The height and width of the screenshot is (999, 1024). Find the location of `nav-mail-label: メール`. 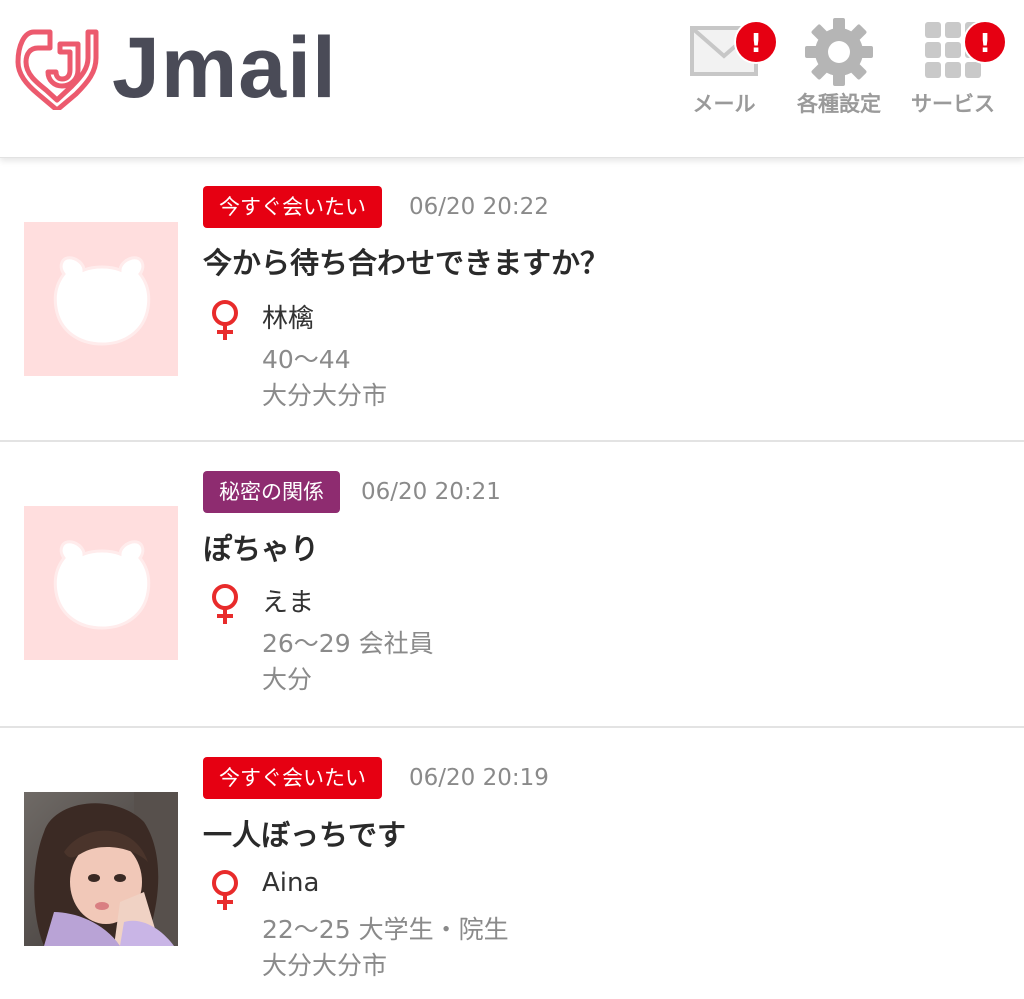

nav-mail-label: メール is located at coordinates (724, 104).